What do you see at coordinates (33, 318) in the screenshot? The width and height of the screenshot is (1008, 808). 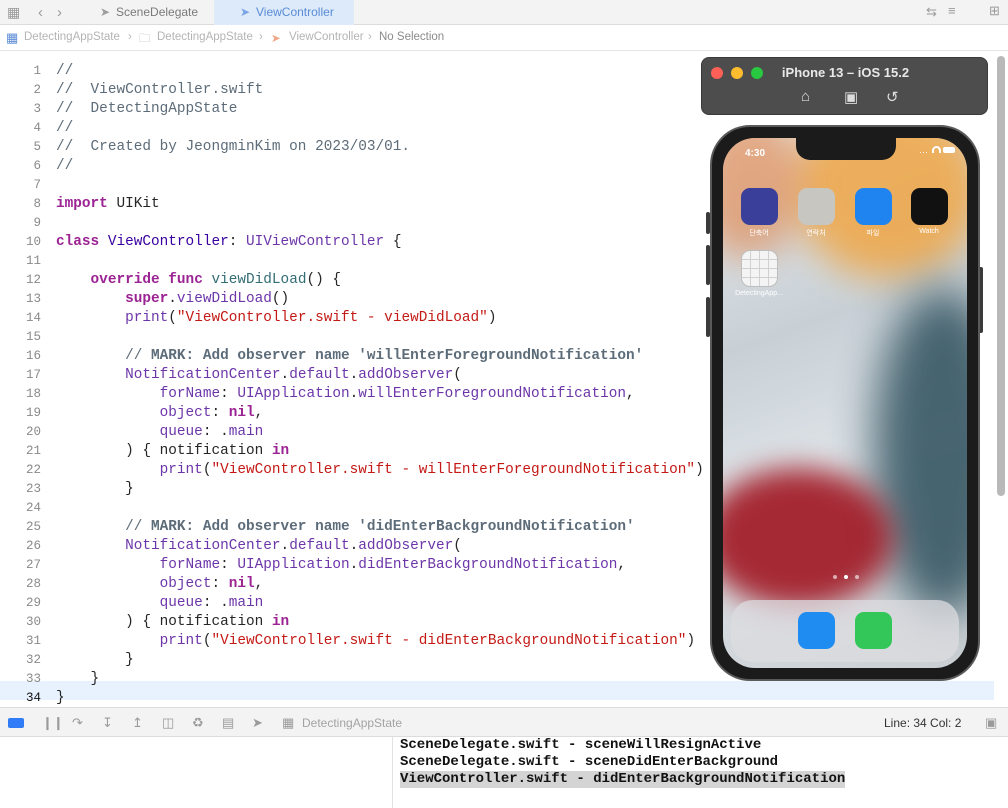 I see `line-number: 14` at bounding box center [33, 318].